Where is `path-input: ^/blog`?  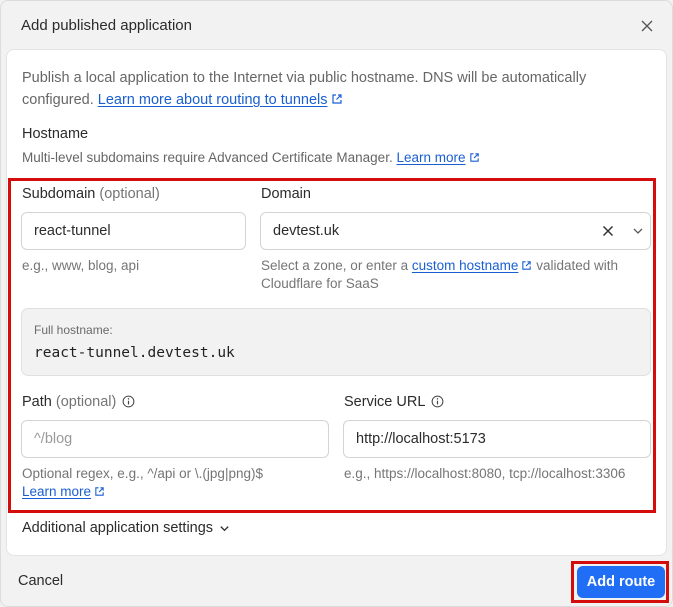
path-input: ^/blog is located at coordinates (175, 439).